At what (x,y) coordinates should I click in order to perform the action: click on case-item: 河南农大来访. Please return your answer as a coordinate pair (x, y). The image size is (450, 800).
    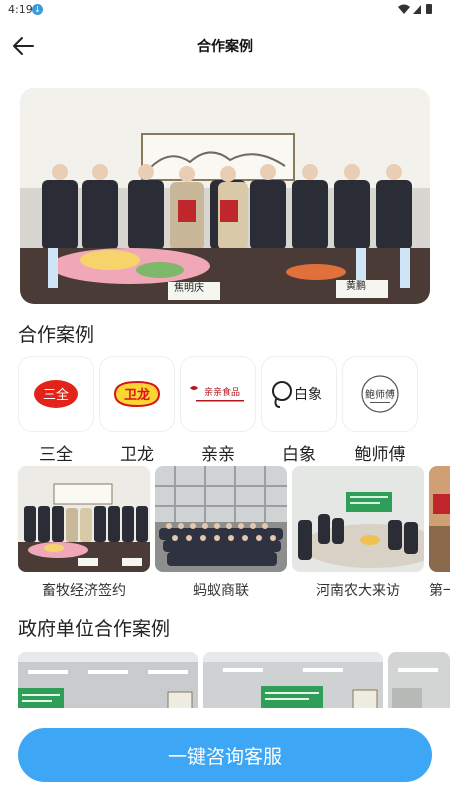
    Looking at the image, I should click on (358, 533).